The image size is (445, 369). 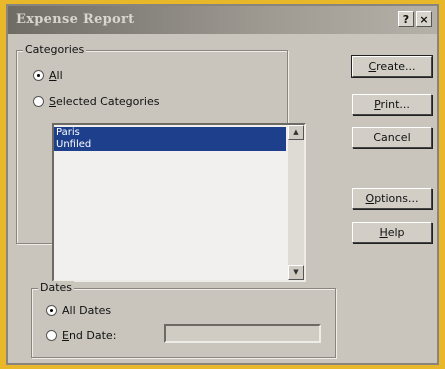 I want to click on radio-selected-label: Selected Categories, so click(x=104, y=101).